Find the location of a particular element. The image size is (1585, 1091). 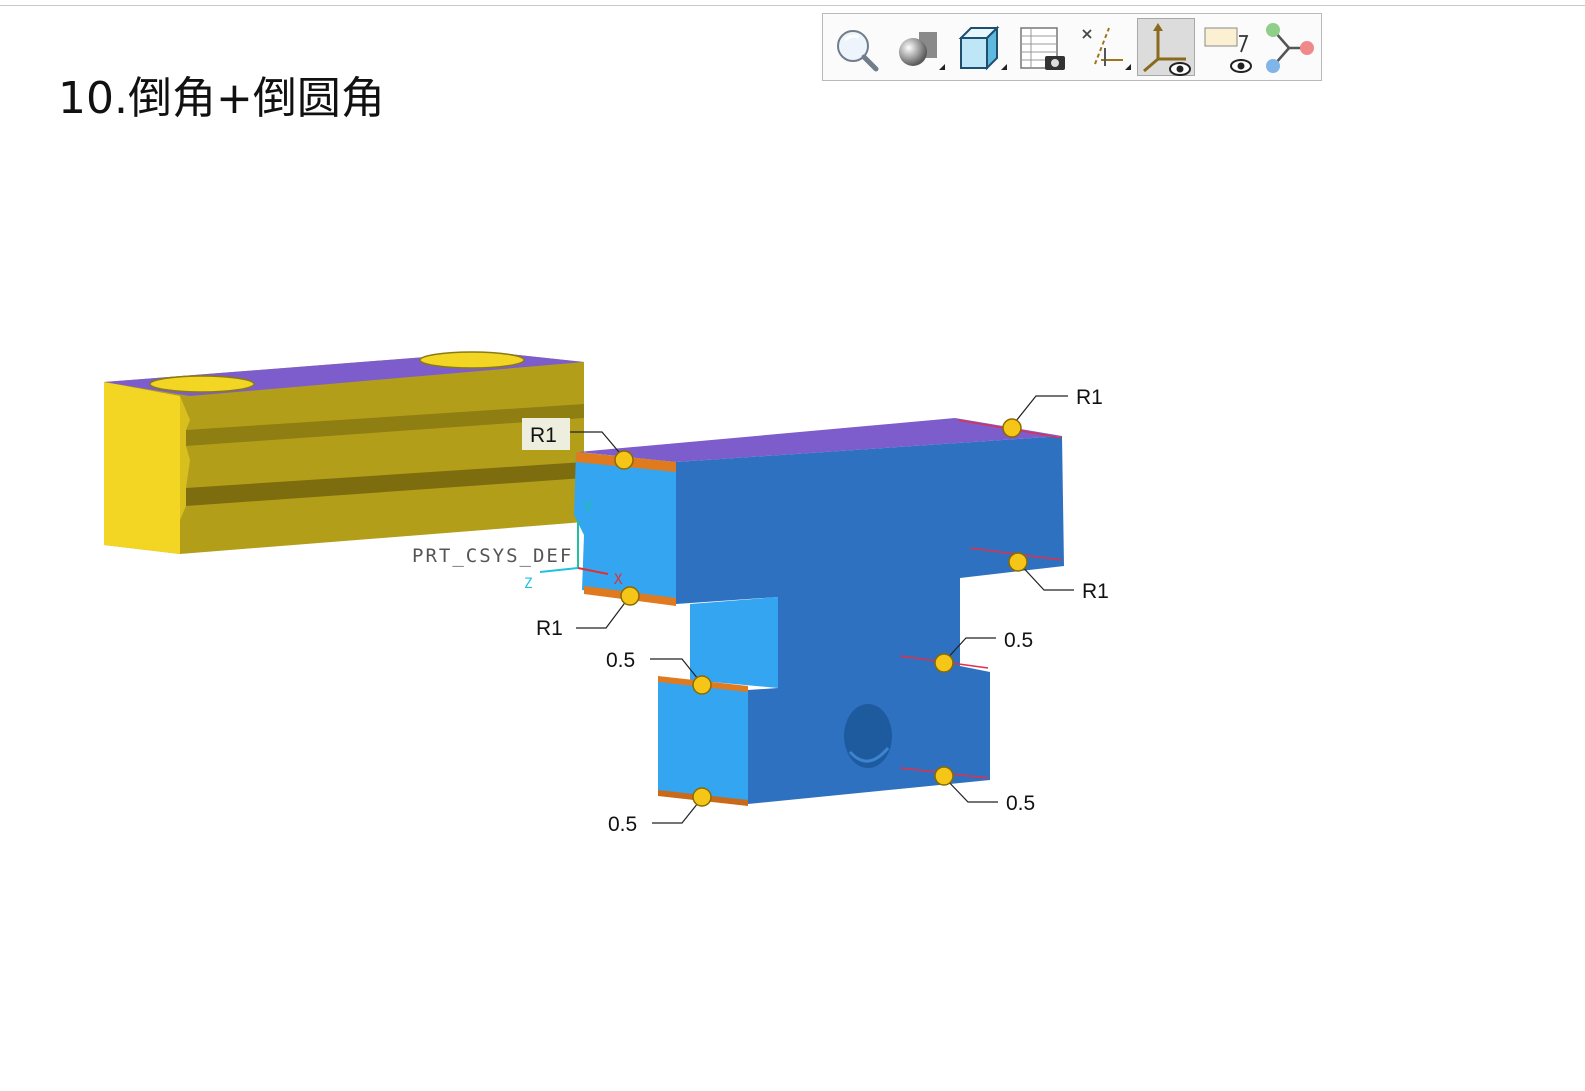

csys-y-label: Y is located at coordinates (588, 508).